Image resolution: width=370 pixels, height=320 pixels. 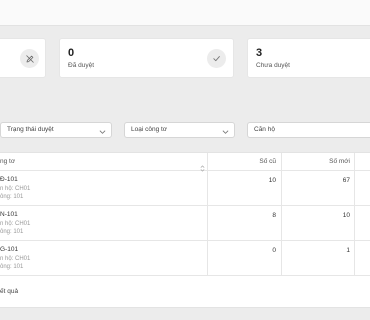 What do you see at coordinates (185, 223) in the screenshot?
I see `table-row: N-101 n hộ: CH01 ông: 101 8 10` at bounding box center [185, 223].